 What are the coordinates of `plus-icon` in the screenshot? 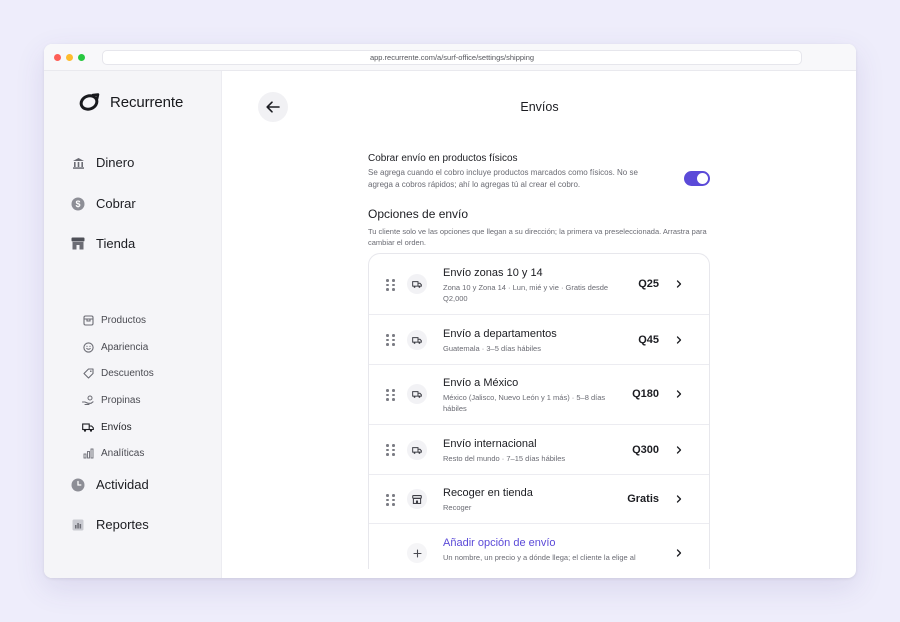 It's located at (417, 553).